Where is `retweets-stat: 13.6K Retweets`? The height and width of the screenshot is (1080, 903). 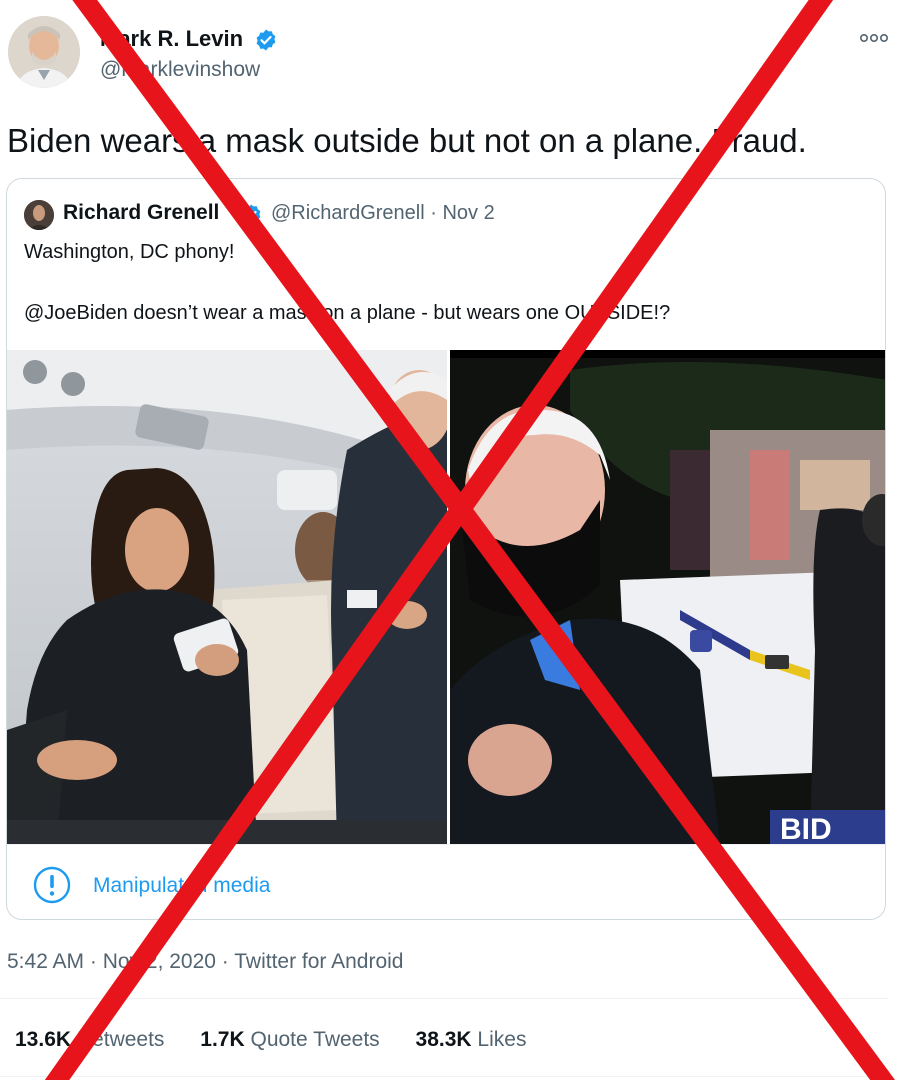 retweets-stat: 13.6K Retweets is located at coordinates (89, 1039).